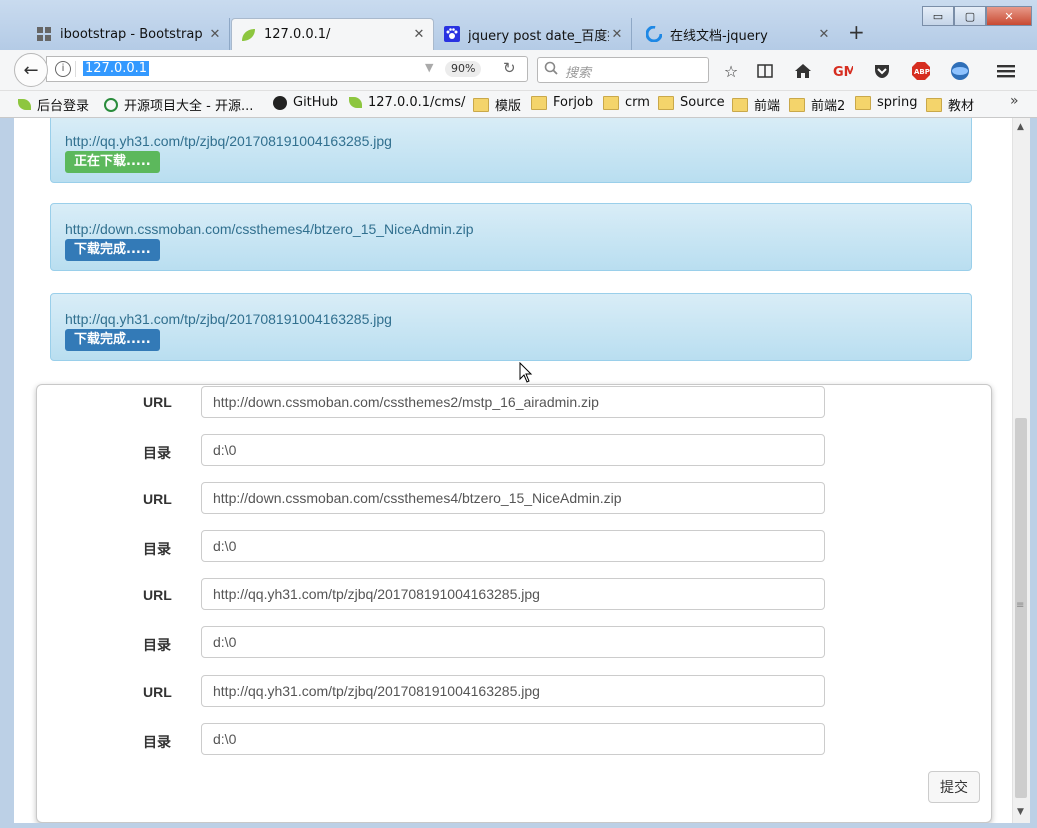 This screenshot has width=1037, height=828. I want to click on tab-title: jquery post date_百度搜, so click(538, 36).